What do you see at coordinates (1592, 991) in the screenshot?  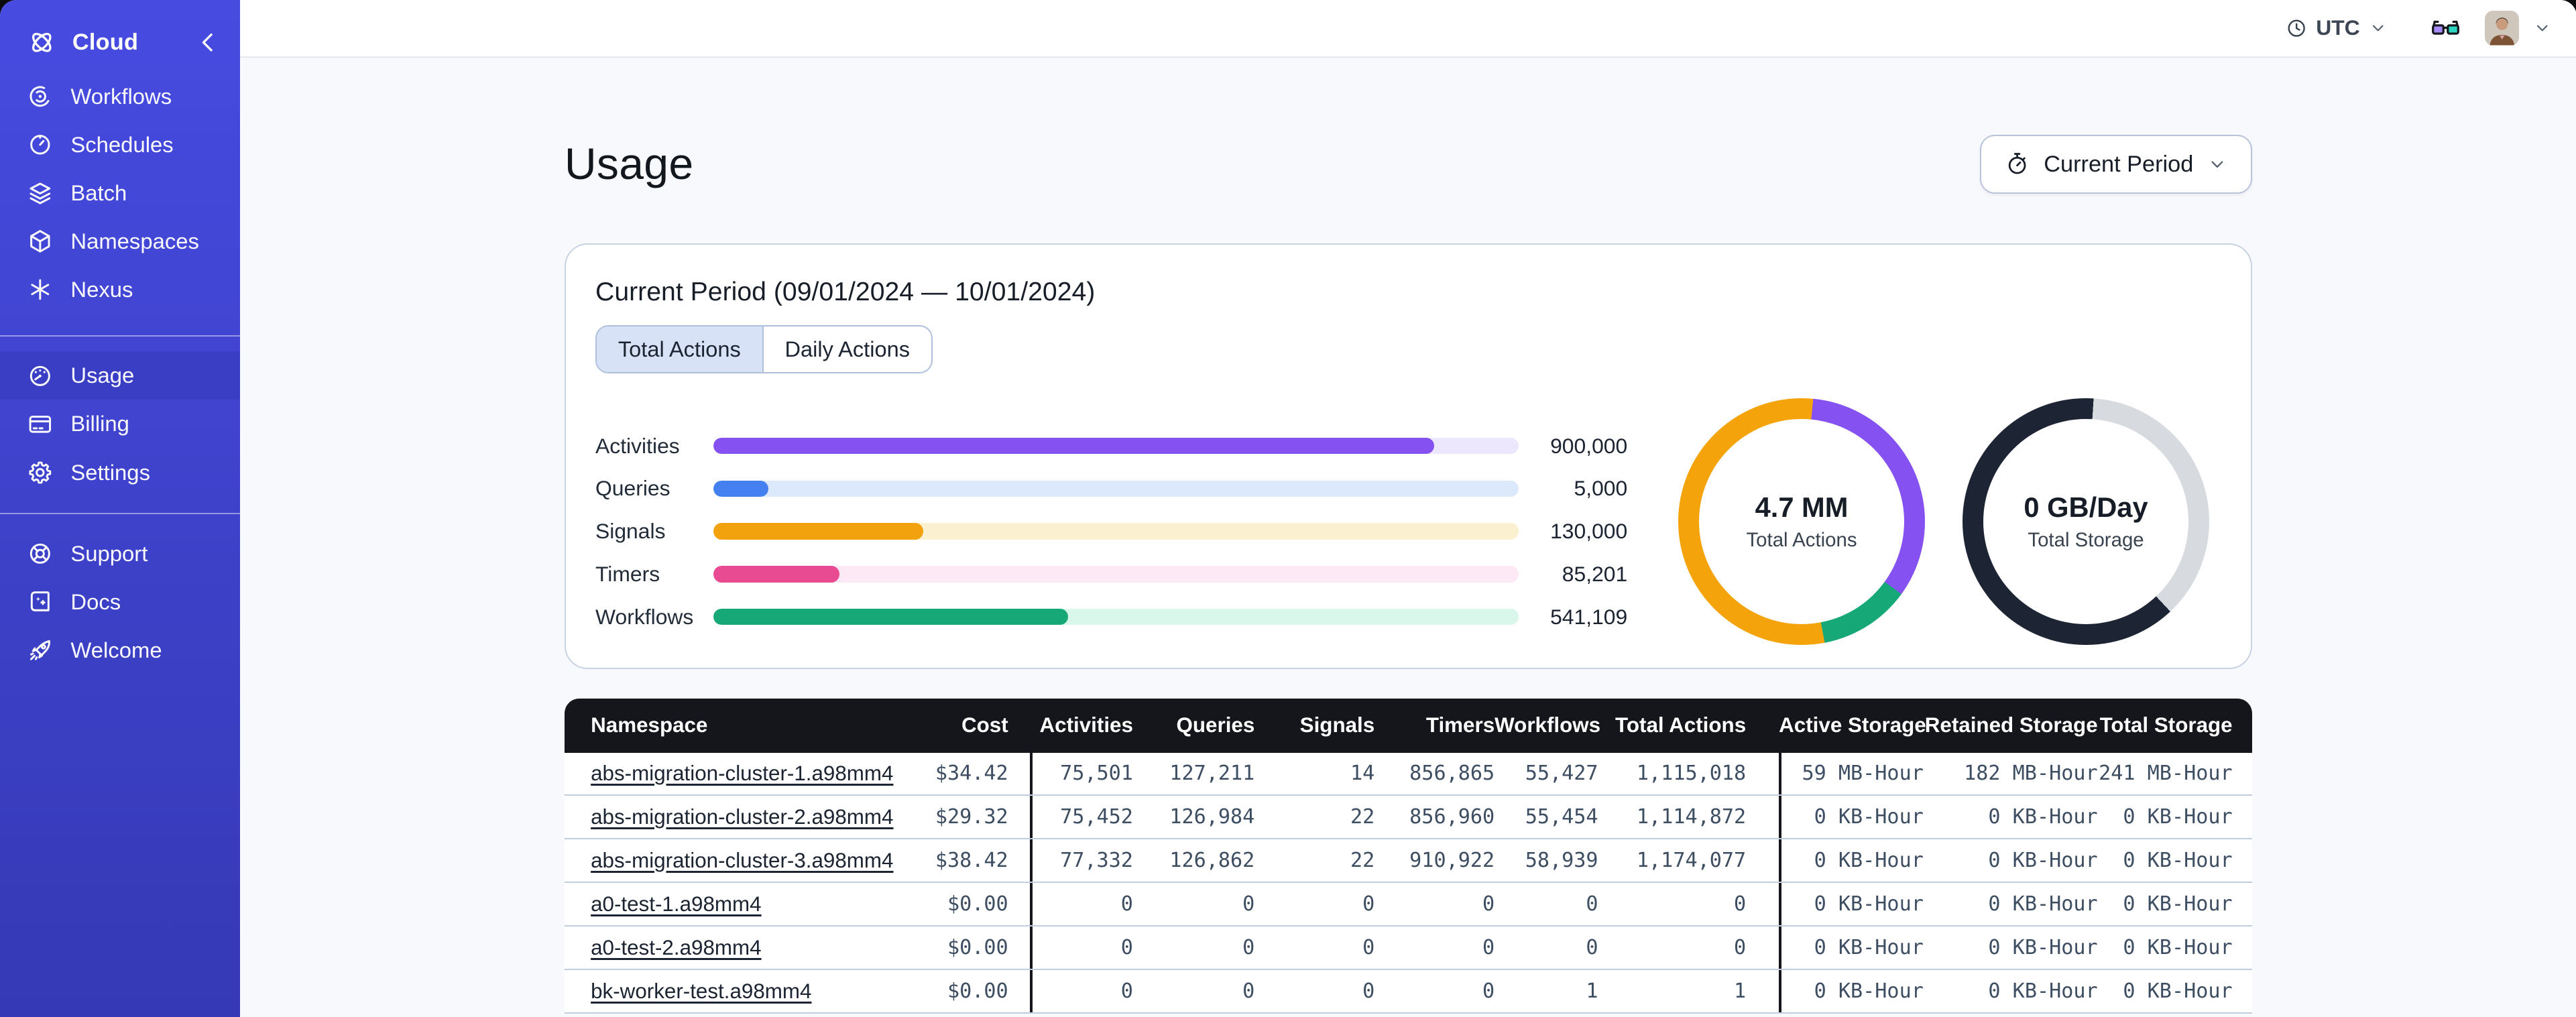 I see `cell-workflows: 1` at bounding box center [1592, 991].